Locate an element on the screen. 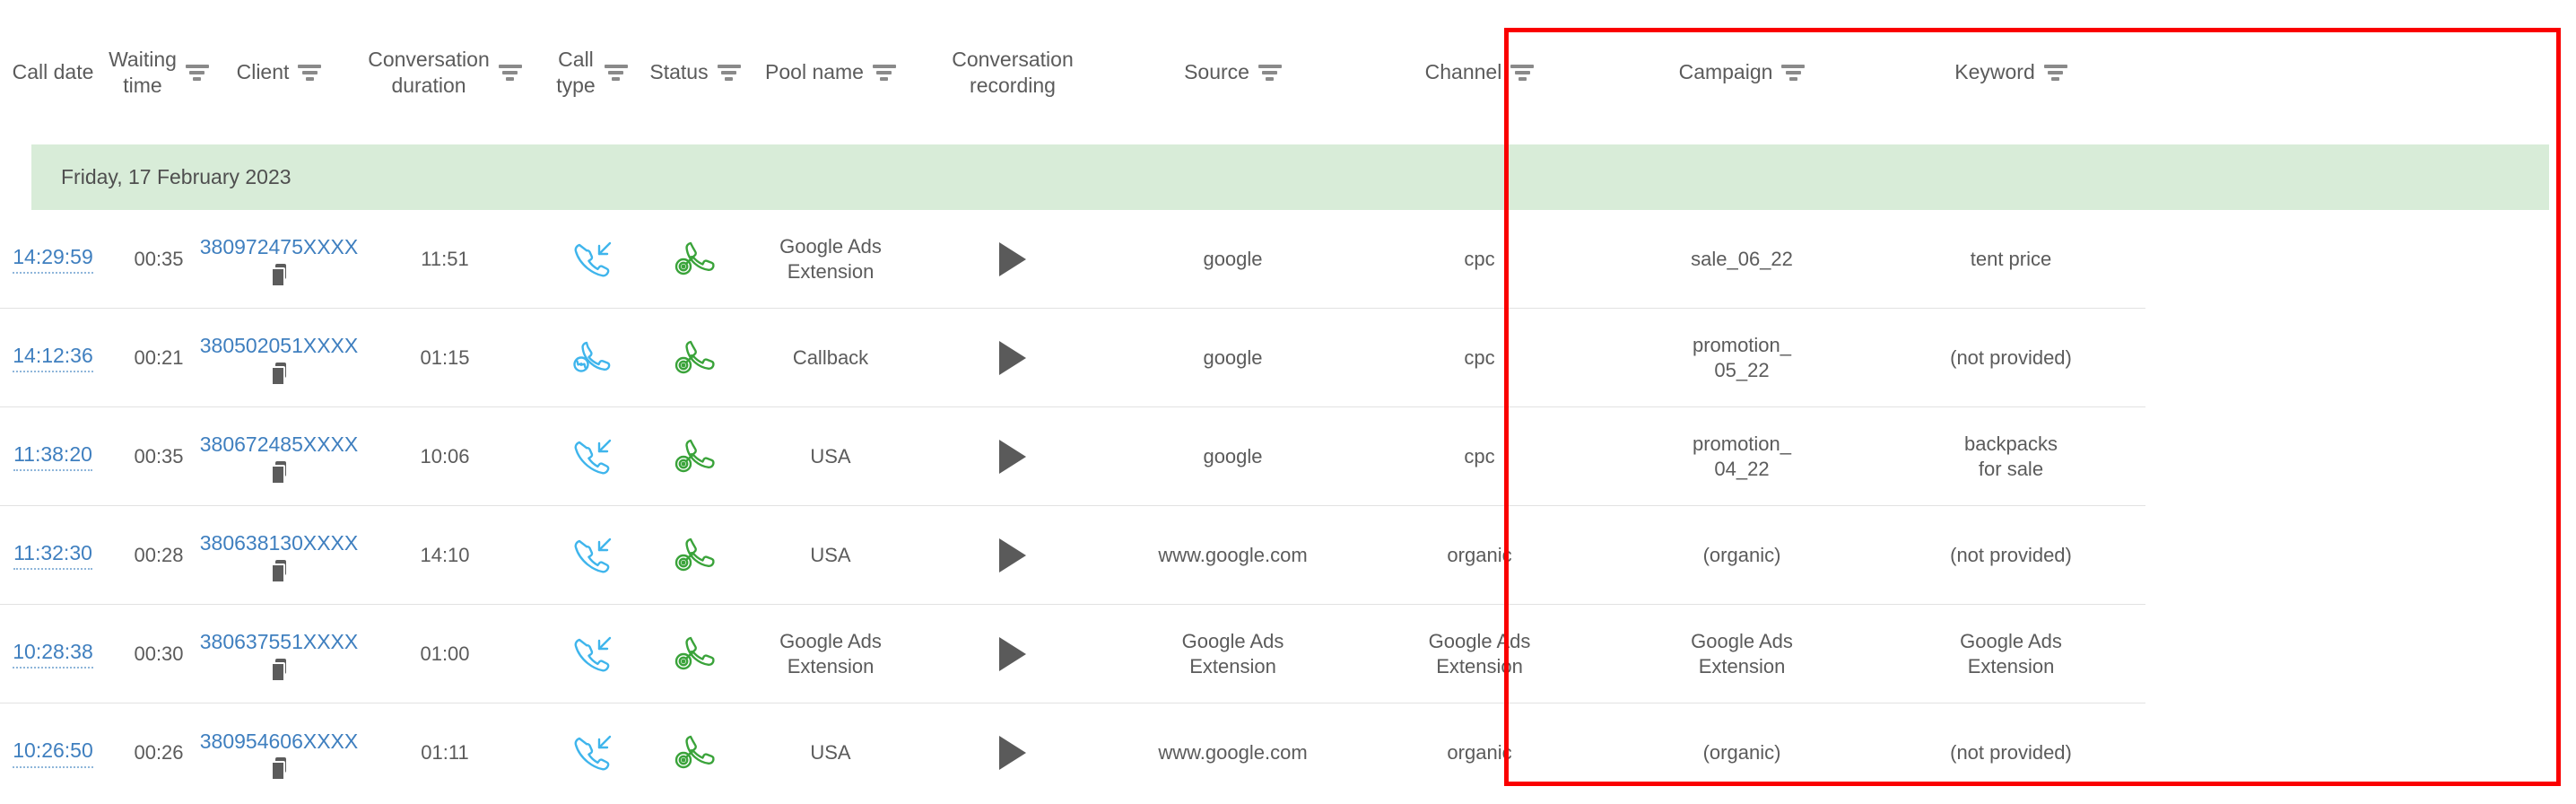 The width and height of the screenshot is (2576, 804). call-date-link: 10:26:50 is located at coordinates (53, 753).